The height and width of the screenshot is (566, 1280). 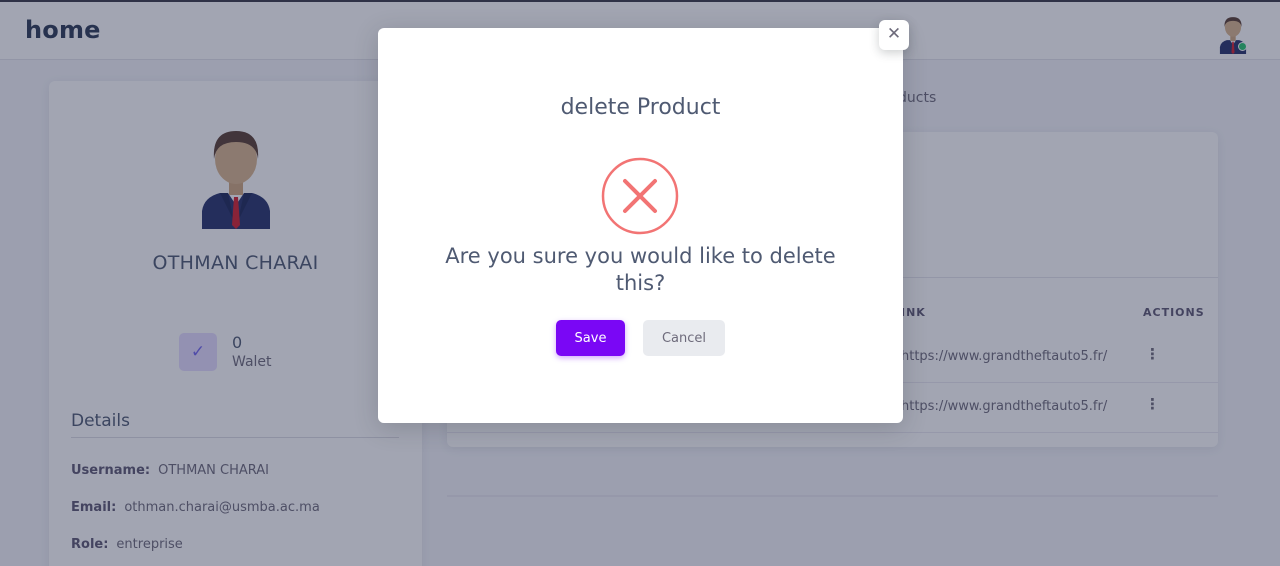 What do you see at coordinates (894, 35) in the screenshot?
I see `close-icon: ✕` at bounding box center [894, 35].